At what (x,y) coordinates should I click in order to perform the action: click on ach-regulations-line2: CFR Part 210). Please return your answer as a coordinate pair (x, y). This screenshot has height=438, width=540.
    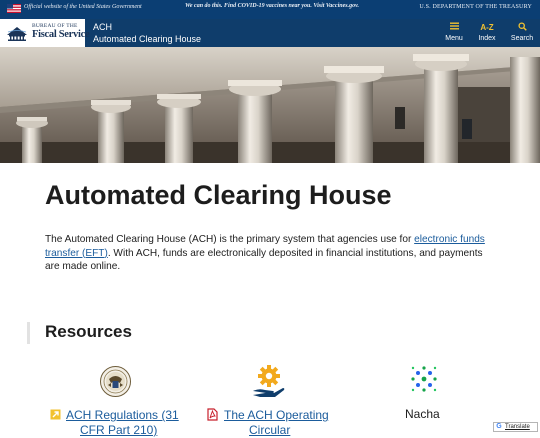
    Looking at the image, I should click on (119, 430).